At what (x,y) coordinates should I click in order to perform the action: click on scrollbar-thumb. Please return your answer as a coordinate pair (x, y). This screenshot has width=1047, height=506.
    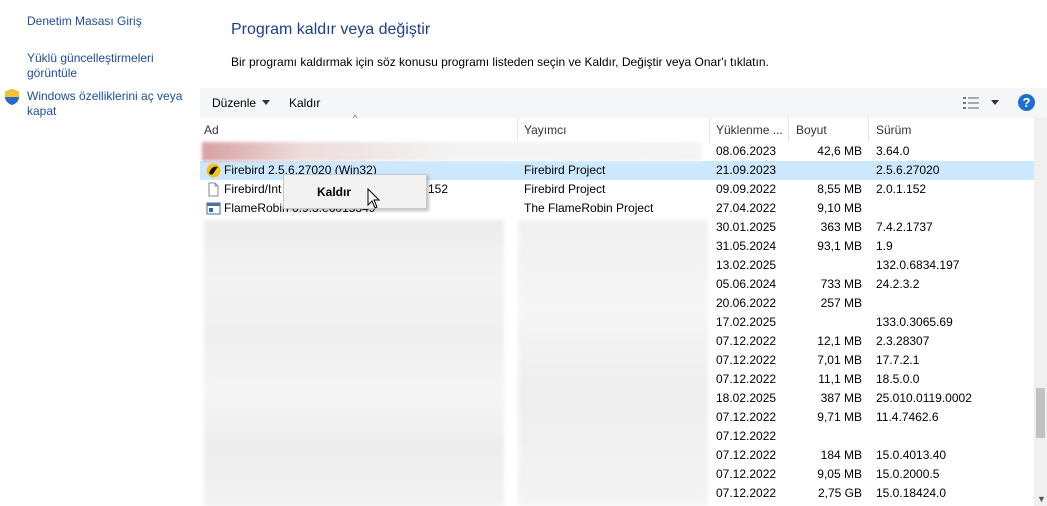
    Looking at the image, I should click on (1040, 413).